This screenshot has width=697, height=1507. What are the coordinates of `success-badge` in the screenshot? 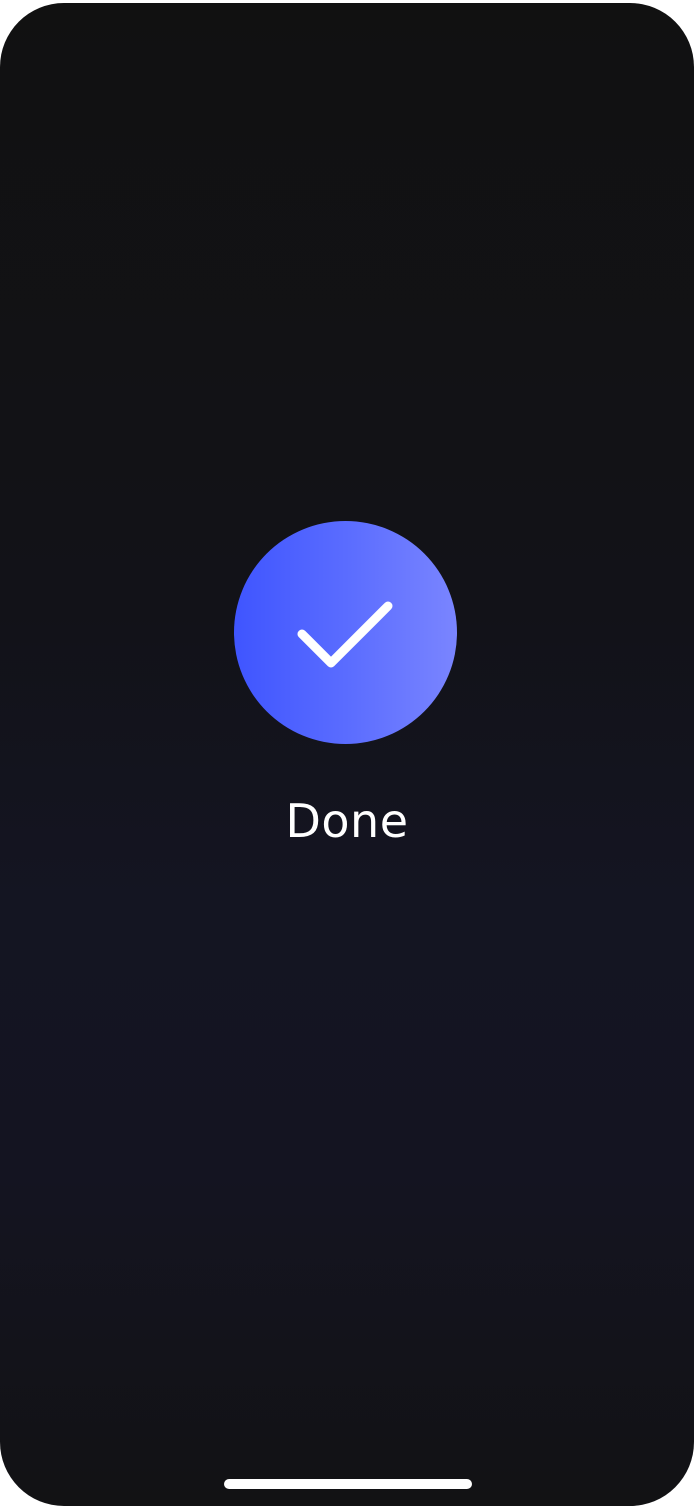 It's located at (345, 632).